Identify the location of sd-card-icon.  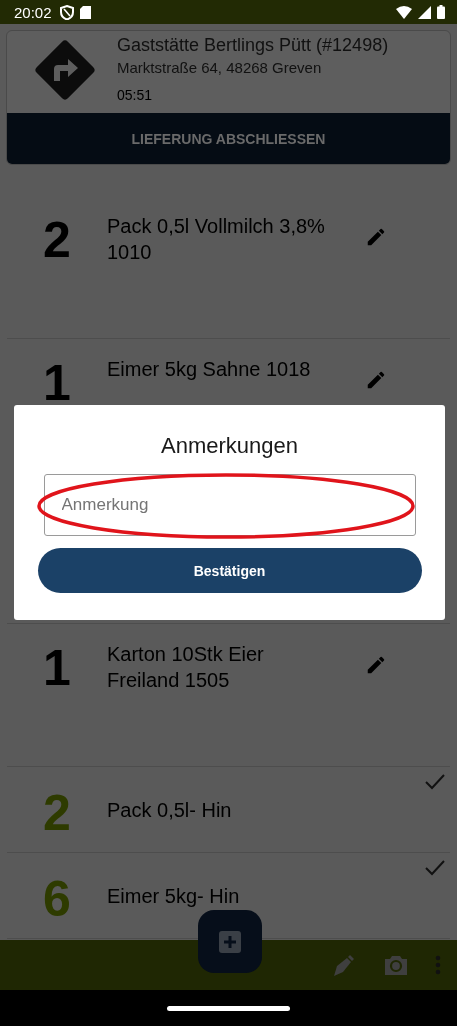
(85, 12).